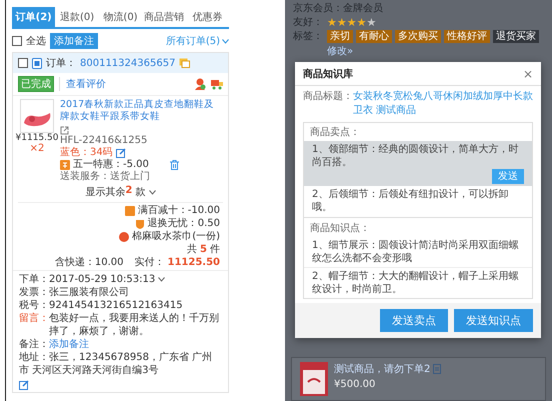 Image resolution: width=552 pixels, height=401 pixels. Describe the element at coordinates (101, 305) in the screenshot. I see `tax-number: 税号：924145413216512163415` at that location.